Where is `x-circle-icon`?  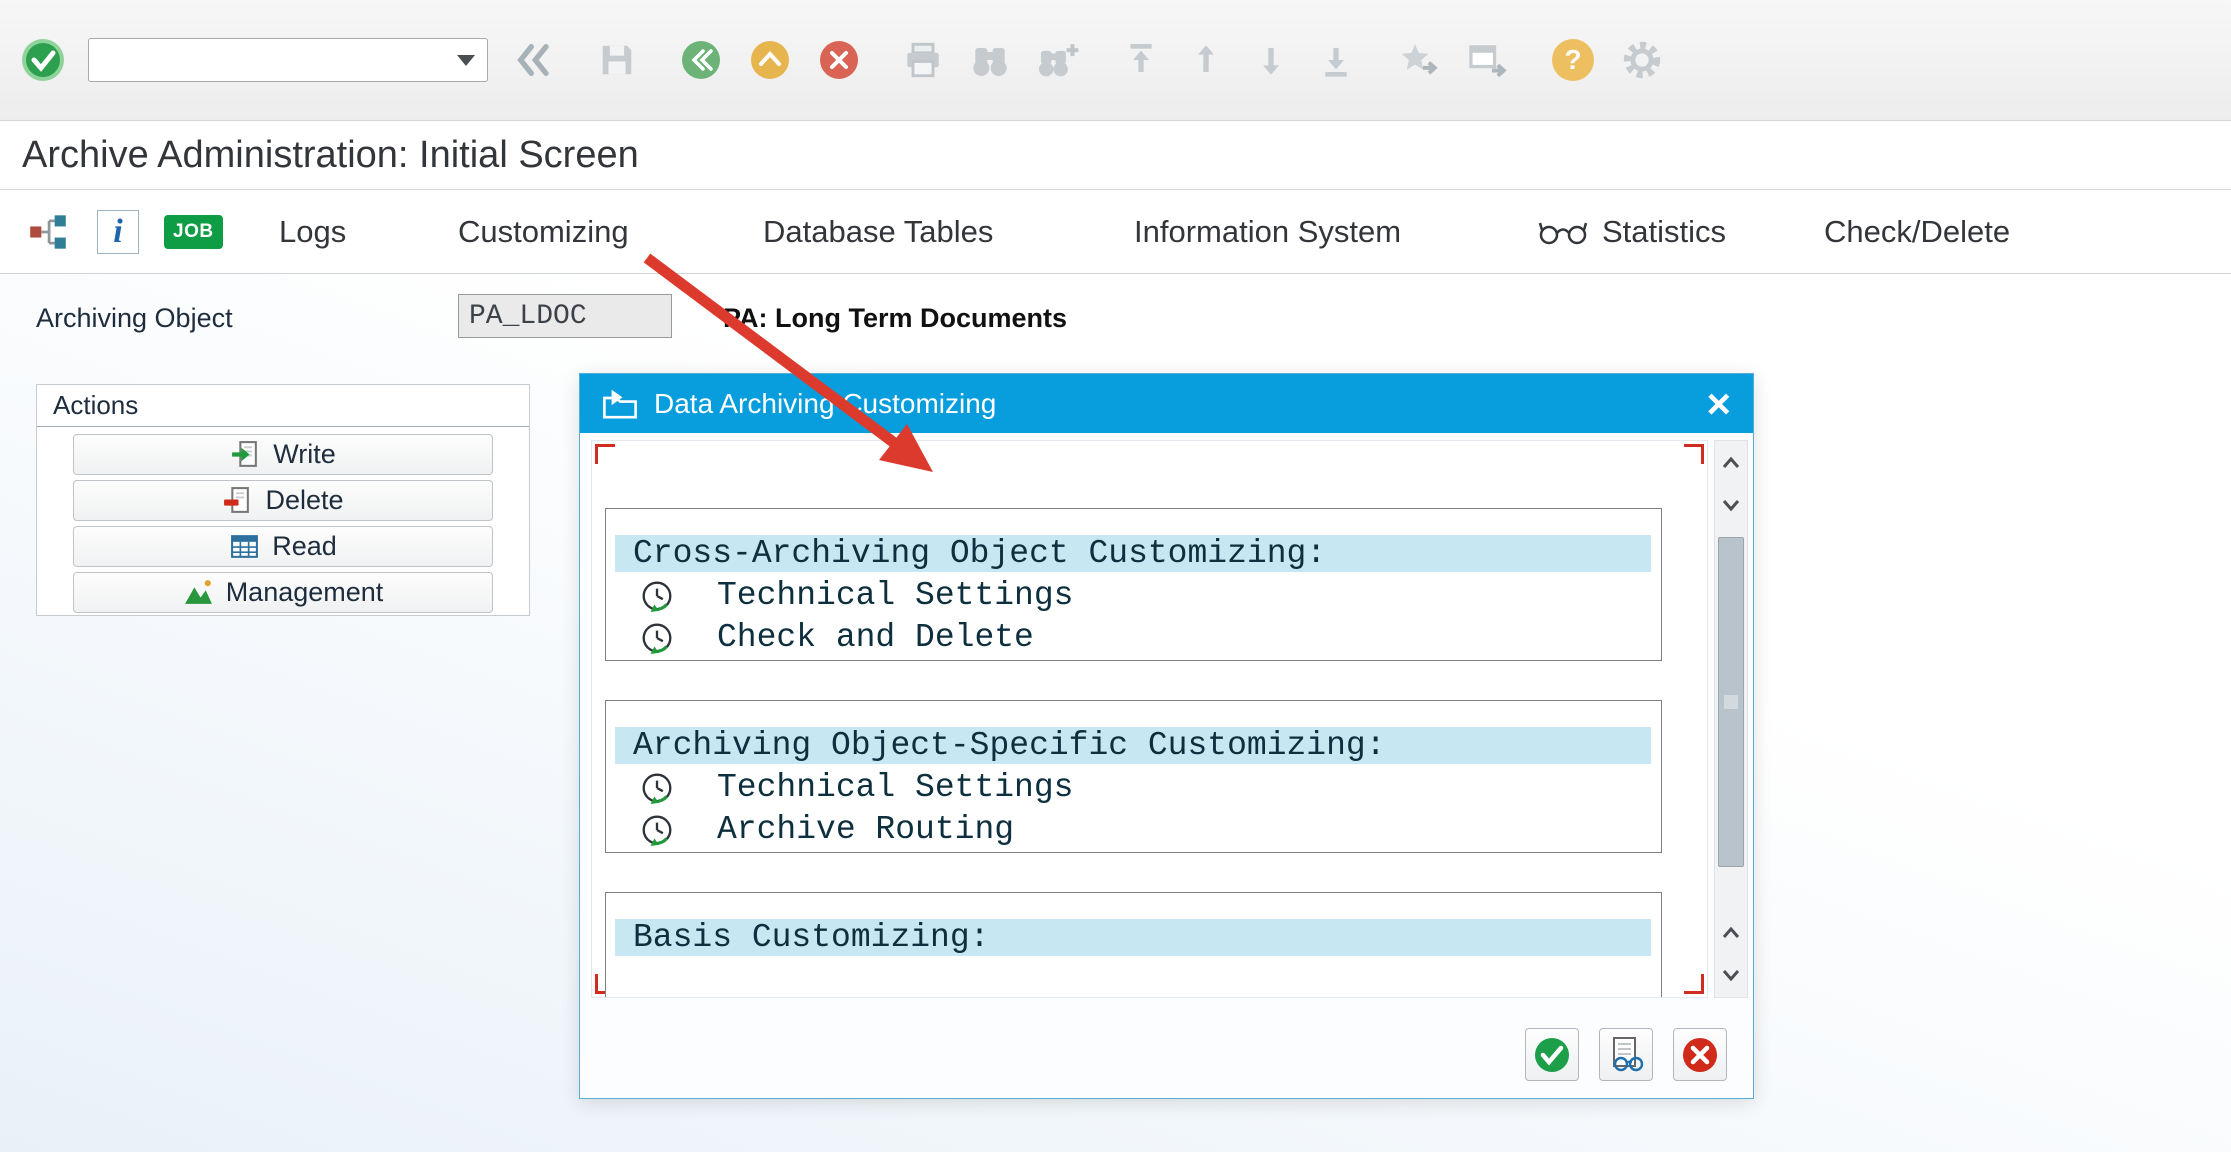
x-circle-icon is located at coordinates (1700, 1054).